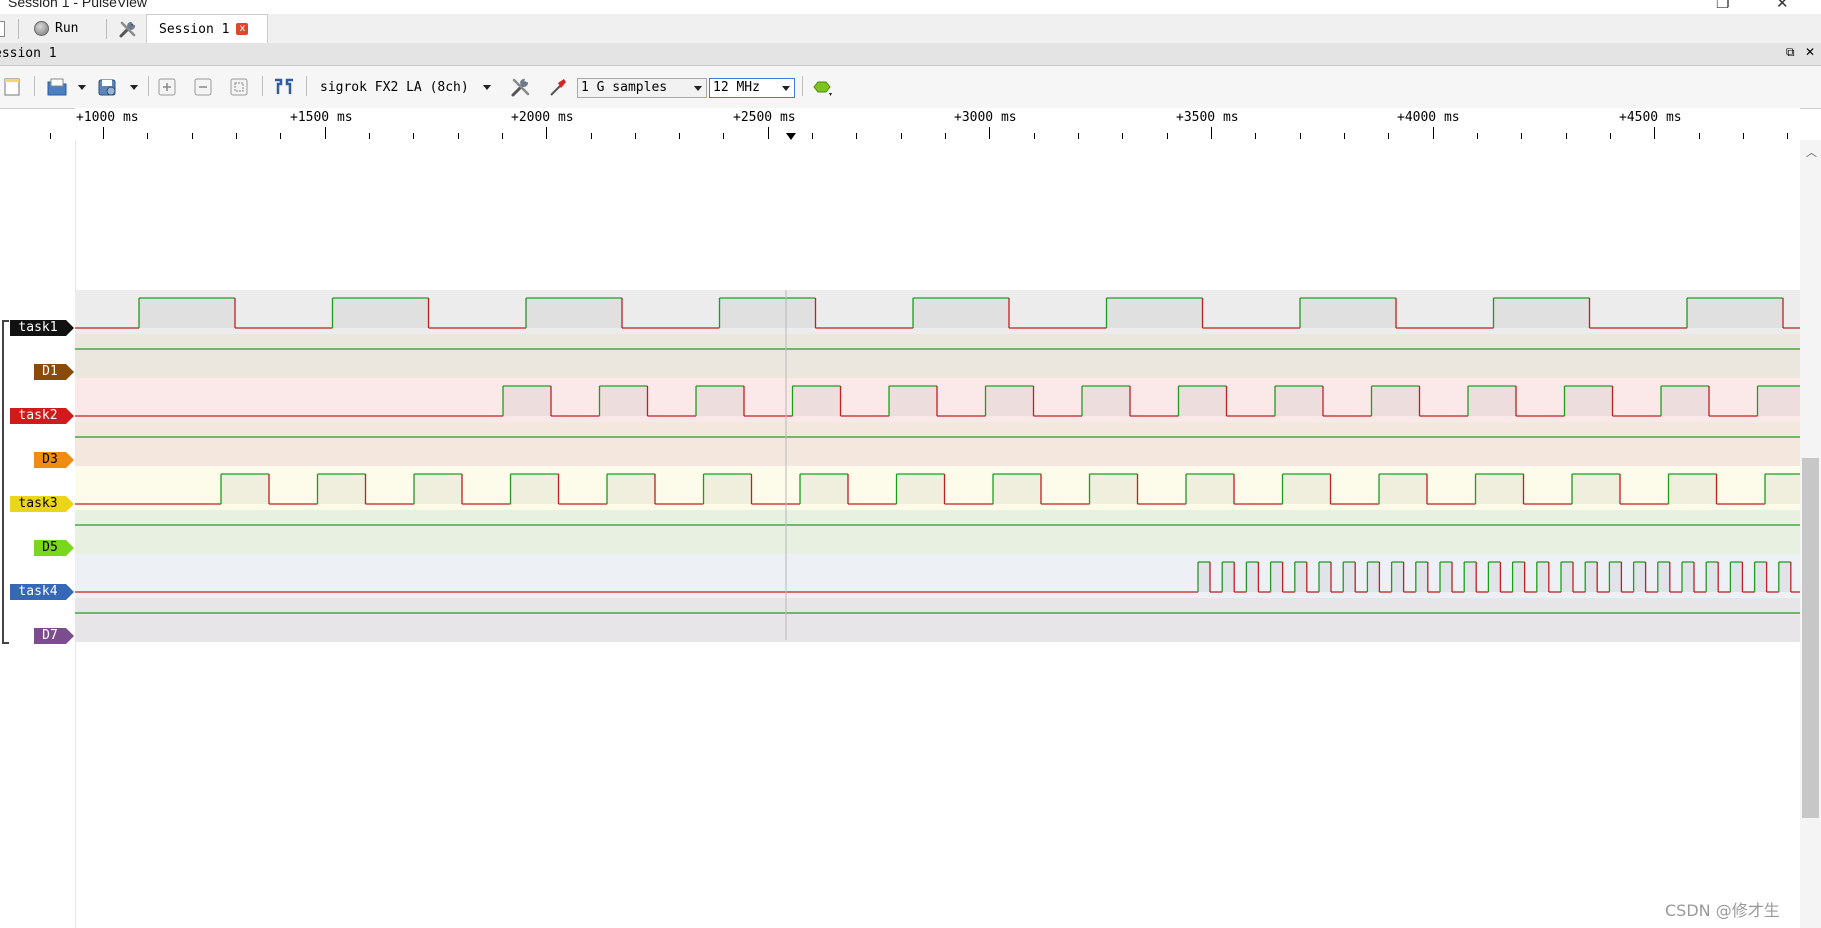 The image size is (1821, 928). What do you see at coordinates (54, 372) in the screenshot?
I see `channel-label-d1: D1` at bounding box center [54, 372].